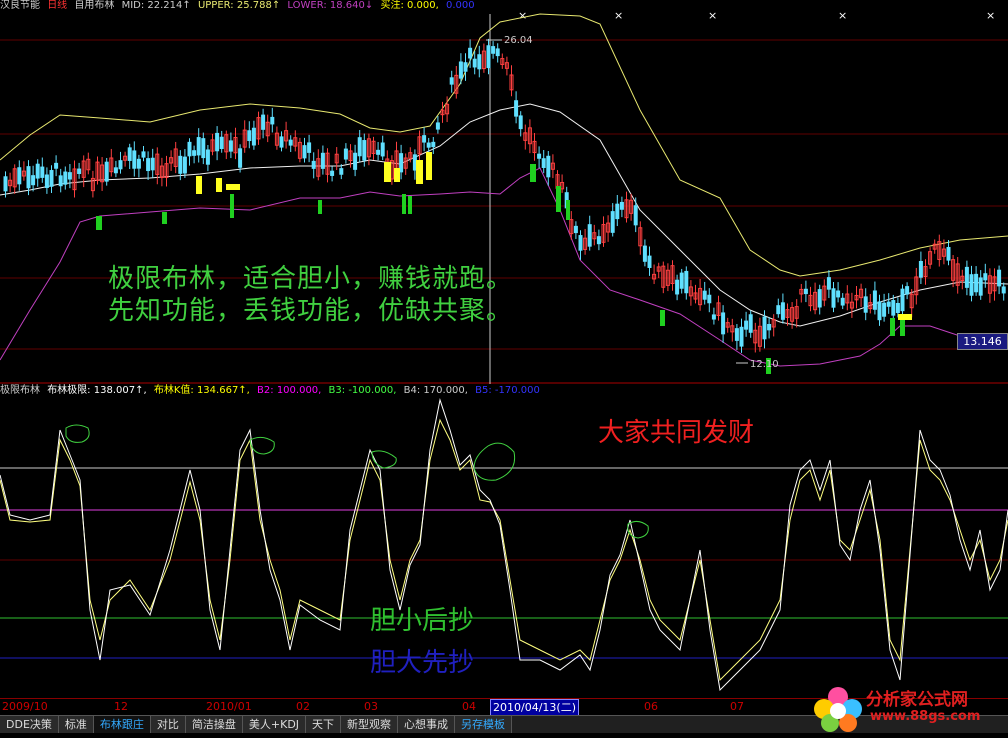 Image resolution: width=1008 pixels, height=738 pixels. I want to click on oscillator-title: 大家共同发财, so click(676, 433).